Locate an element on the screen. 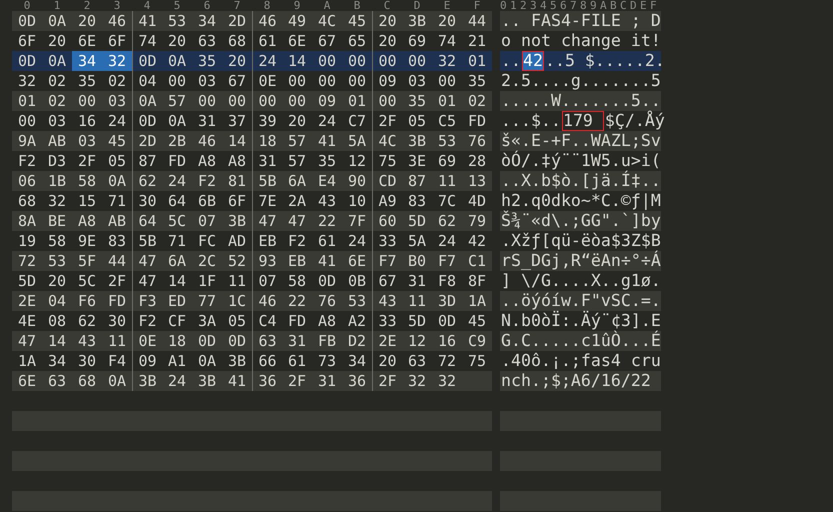  hex-row: 72 53 5F 44 47 6A 2C 52 93 EB 41 6E F7 B0 F7 C1 is located at coordinates (252, 261).